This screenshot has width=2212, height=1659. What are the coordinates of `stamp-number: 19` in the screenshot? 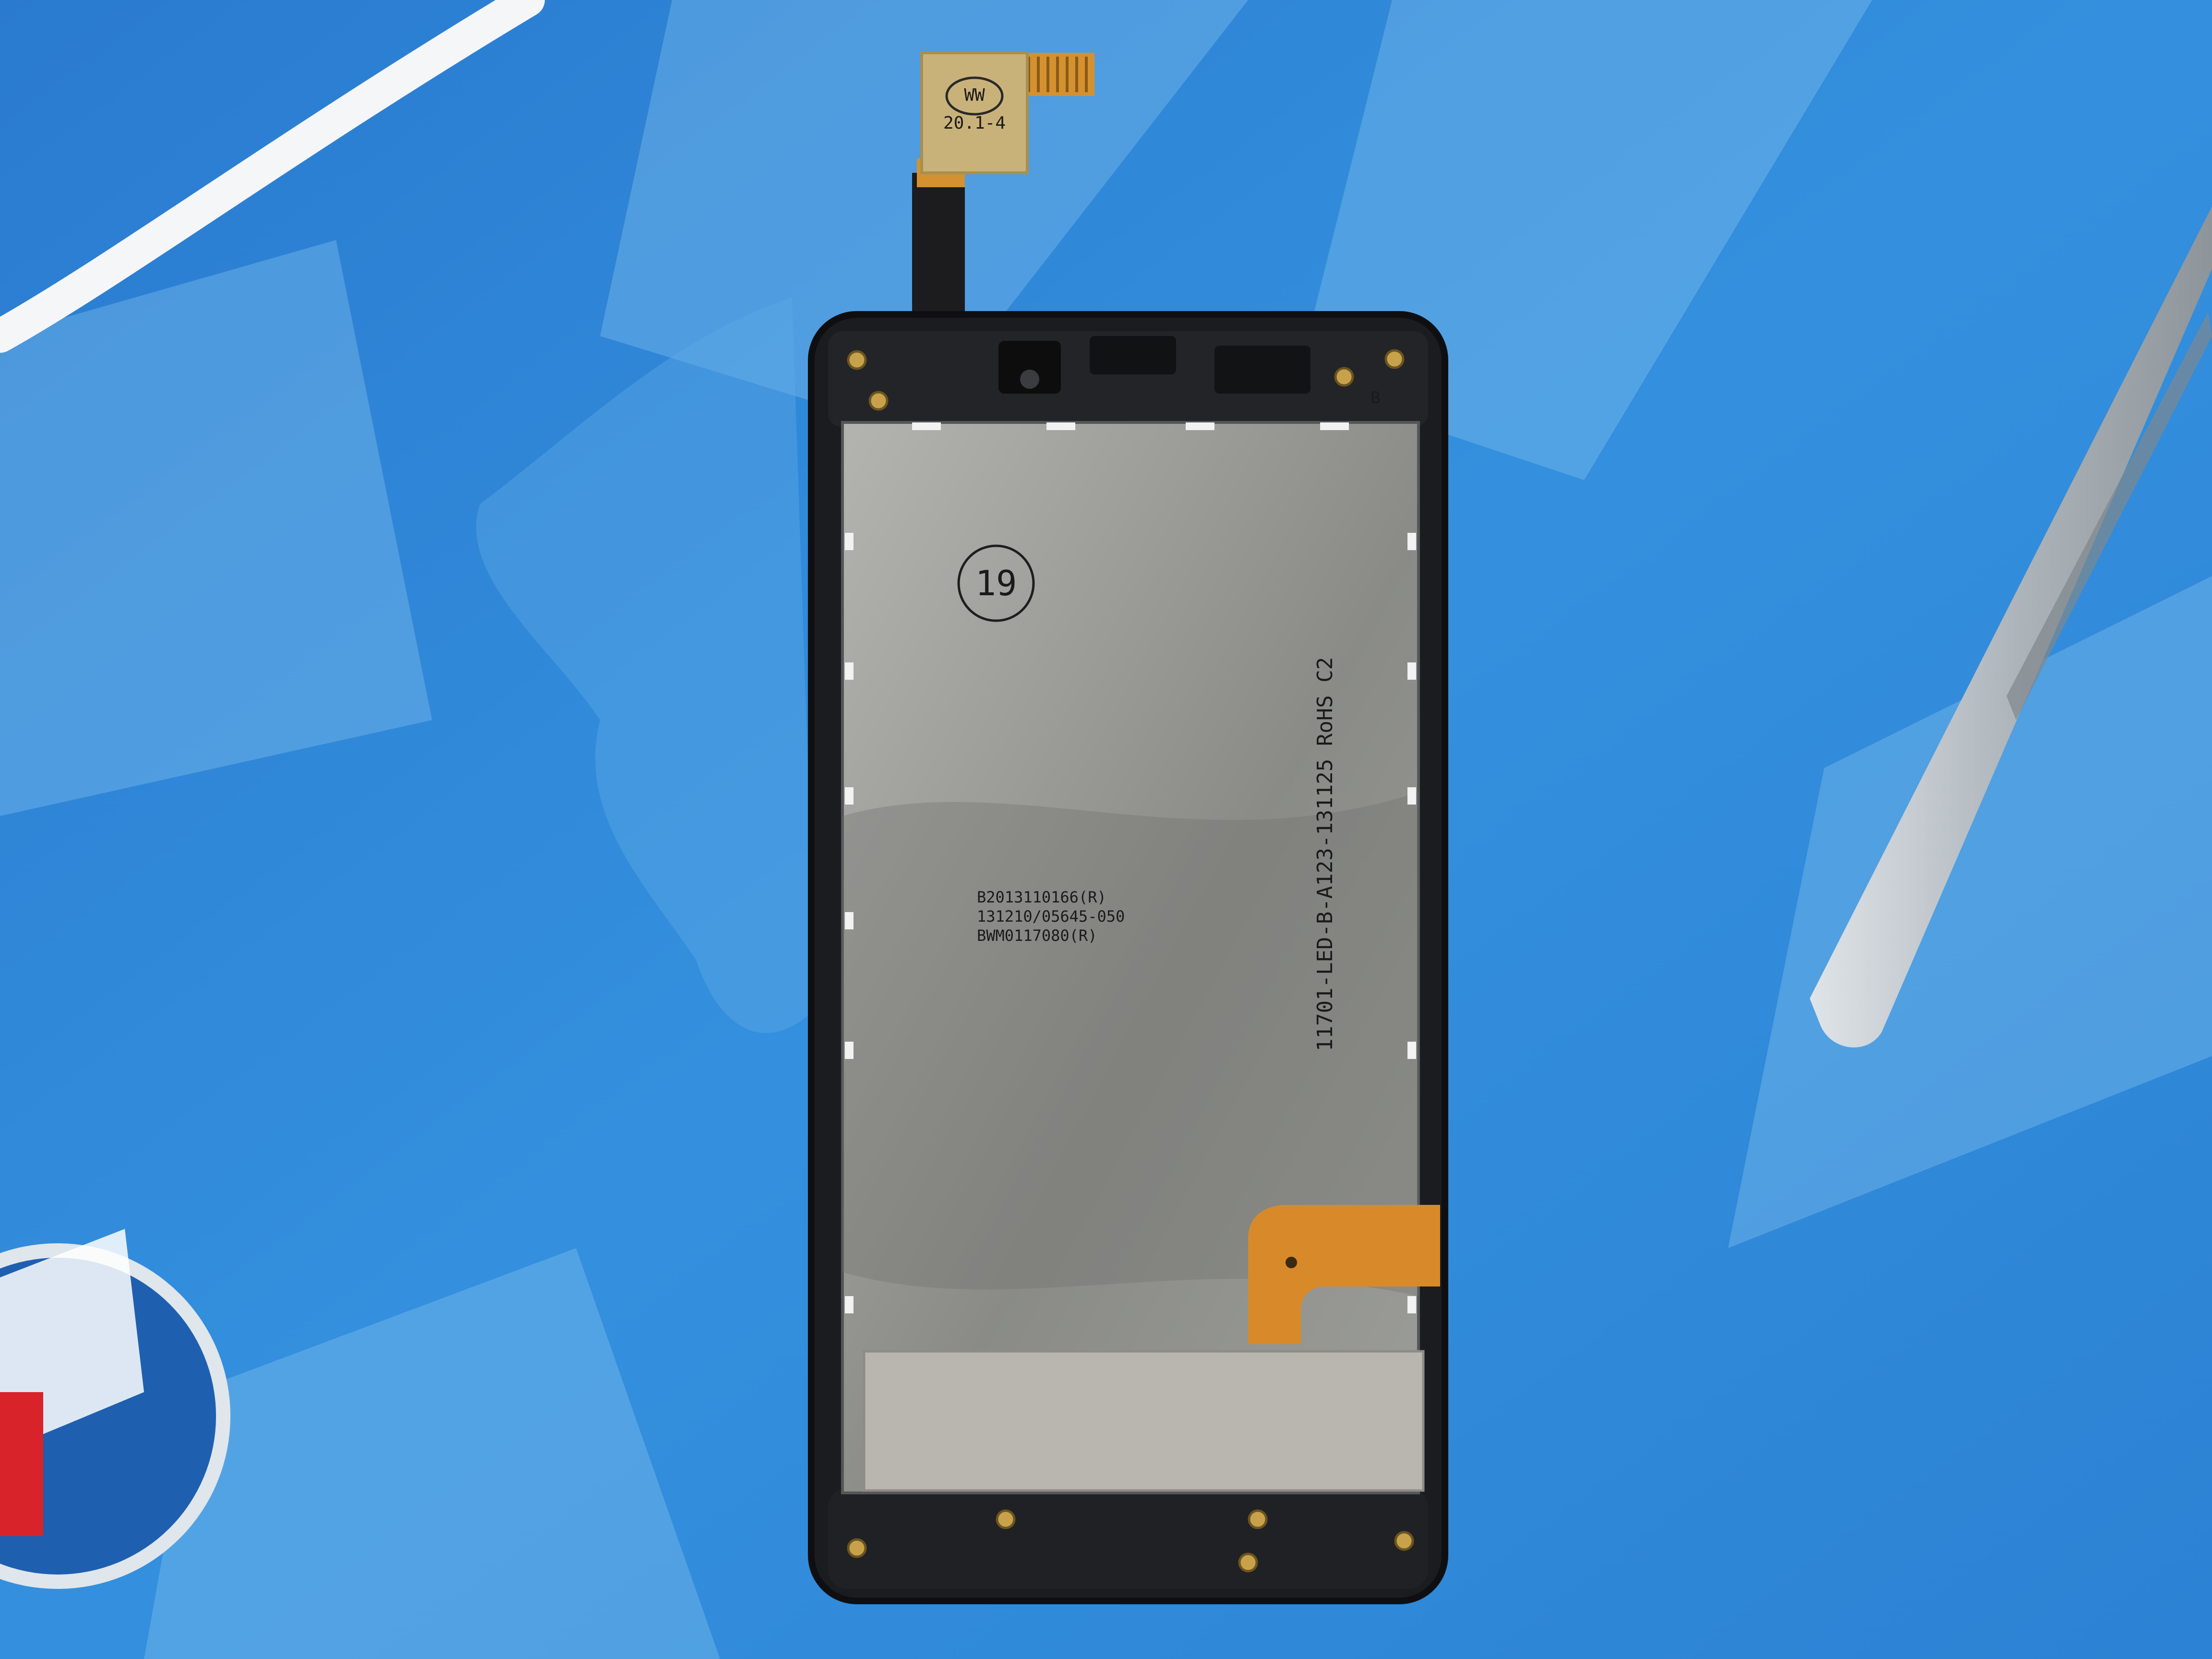 It's located at (996, 583).